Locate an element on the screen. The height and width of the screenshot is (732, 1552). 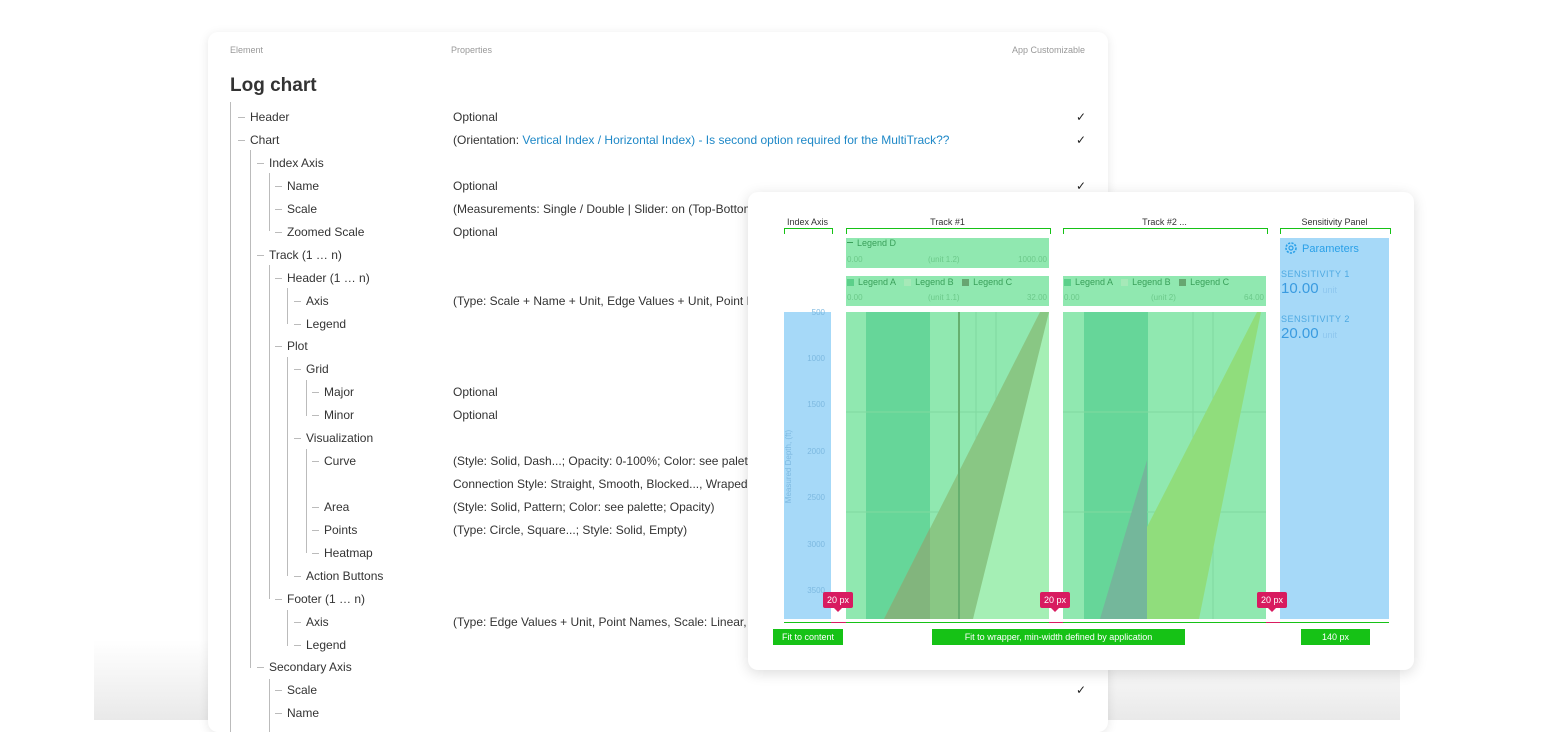
track1-header-legend-d: Legend D 0.00 (unit 1.2) 1000.00 is located at coordinates (947, 253).